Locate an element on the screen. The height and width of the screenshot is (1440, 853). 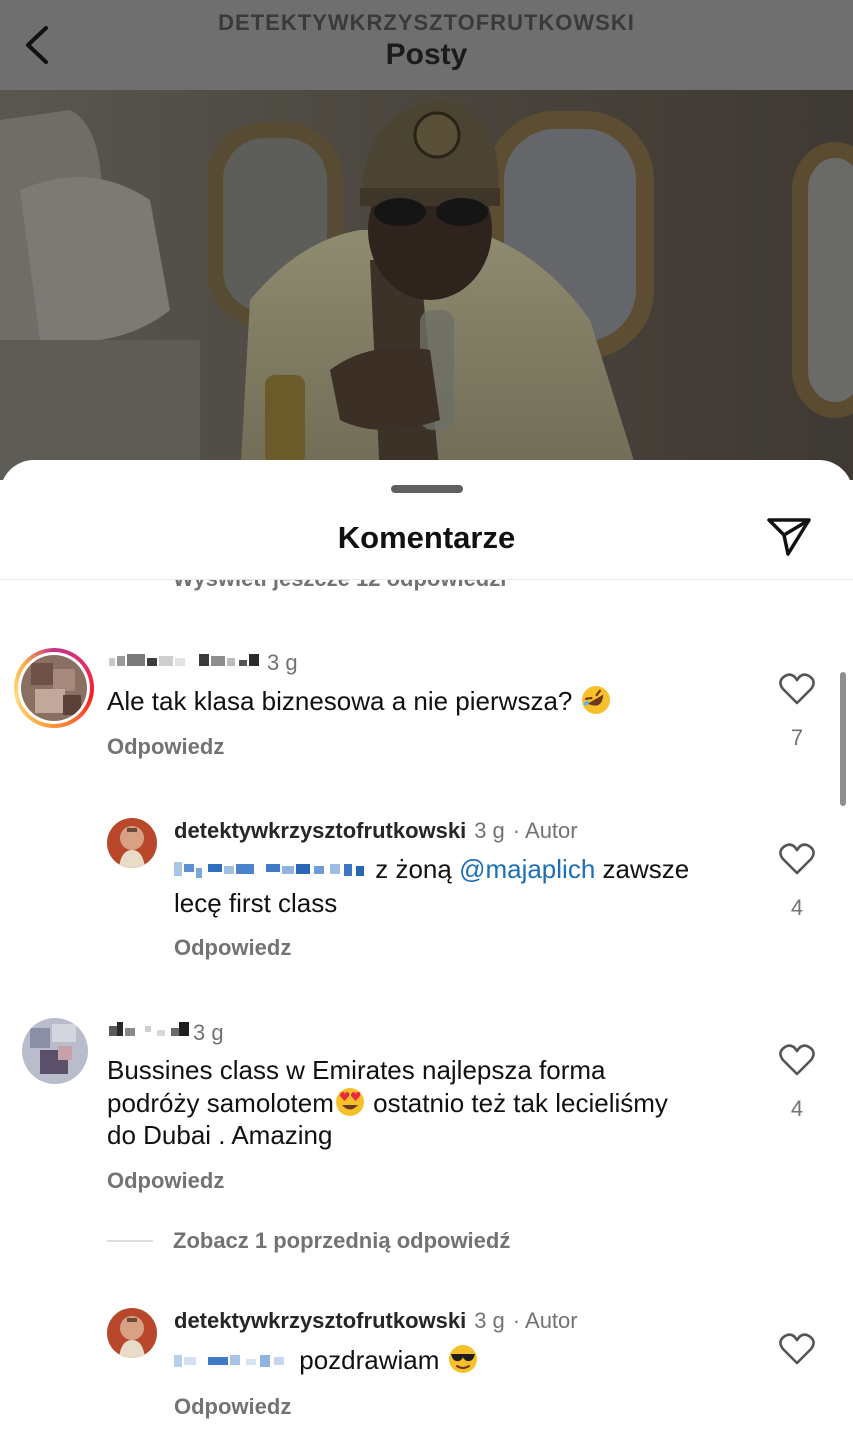
comment-body: Ale tak klasa biznesowa a nie pierwsza? is located at coordinates (340, 701).